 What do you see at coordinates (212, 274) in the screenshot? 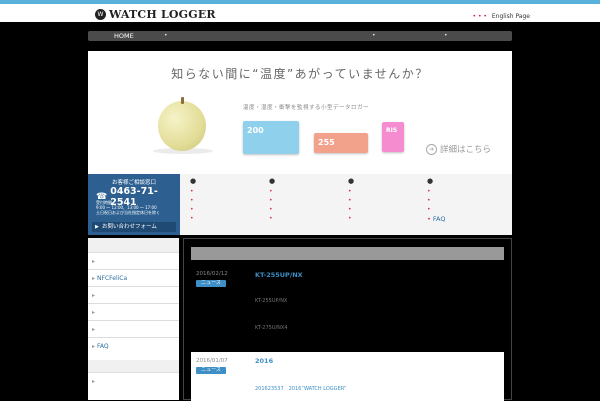
I see `news-date: 2016/02/12` at bounding box center [212, 274].